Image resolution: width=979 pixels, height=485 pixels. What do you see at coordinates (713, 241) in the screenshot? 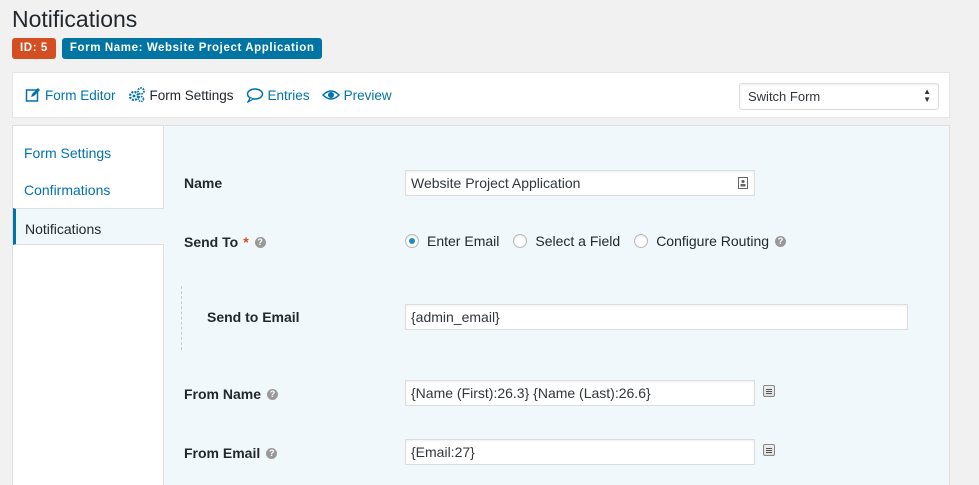
I see `radio-label: Configure Routing` at bounding box center [713, 241].